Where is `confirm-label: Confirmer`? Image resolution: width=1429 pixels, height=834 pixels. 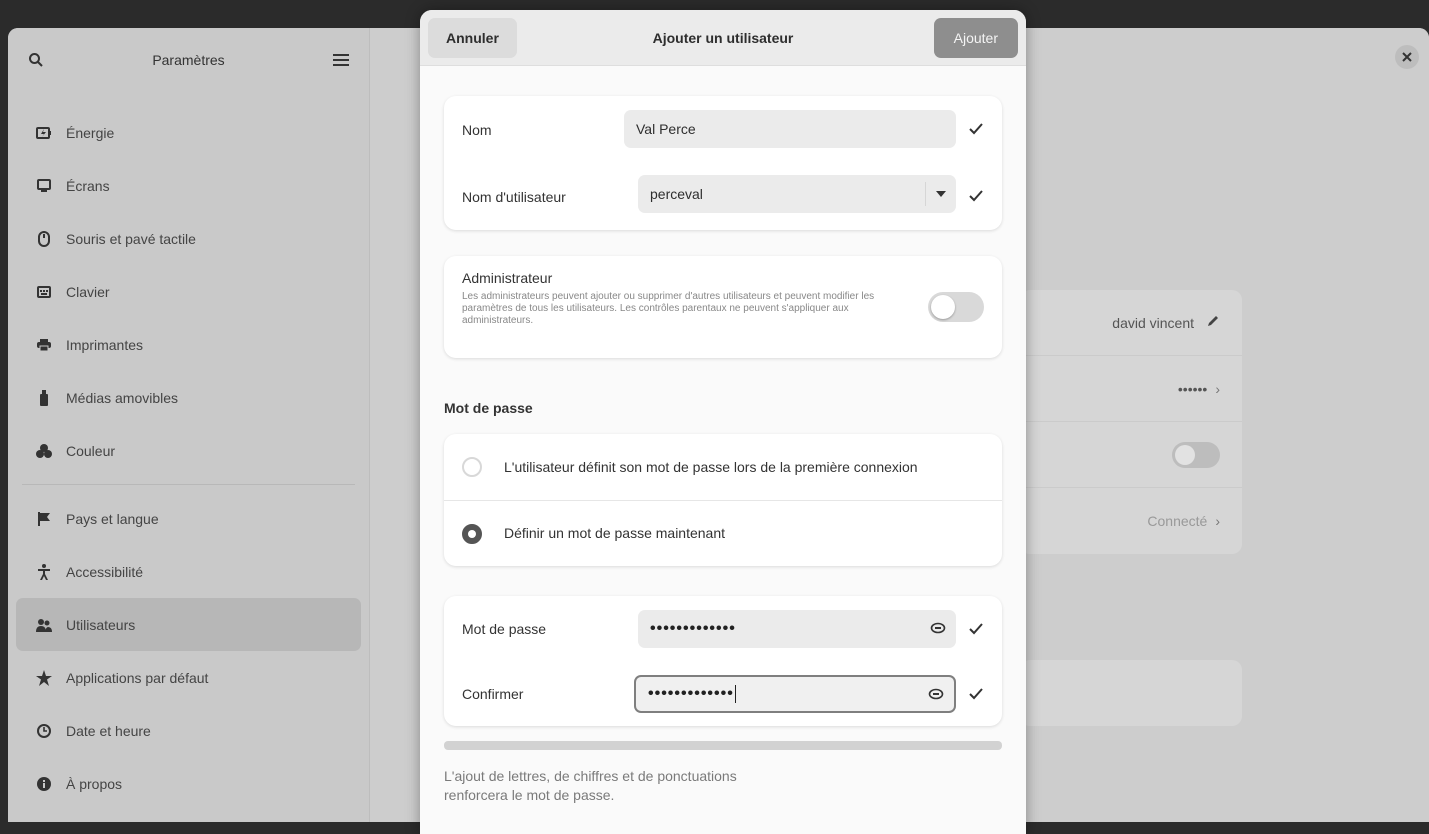
confirm-label: Confirmer is located at coordinates (493, 693).